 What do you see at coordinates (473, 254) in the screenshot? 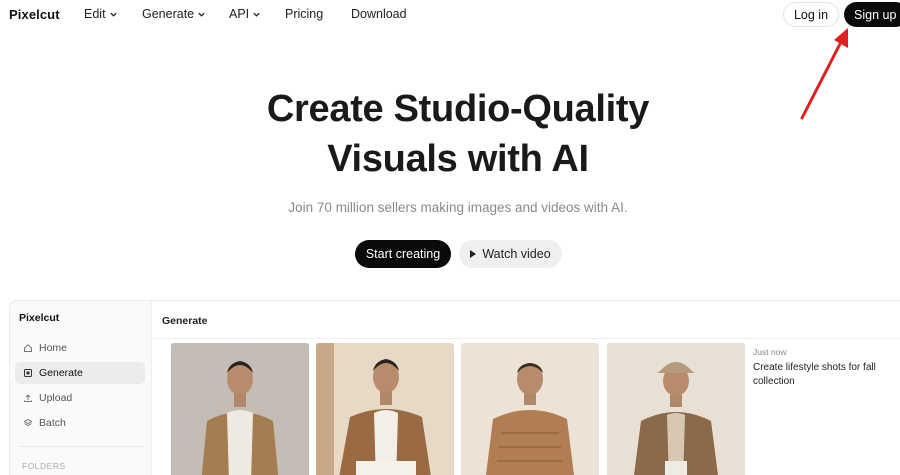
I see `play-icon` at bounding box center [473, 254].